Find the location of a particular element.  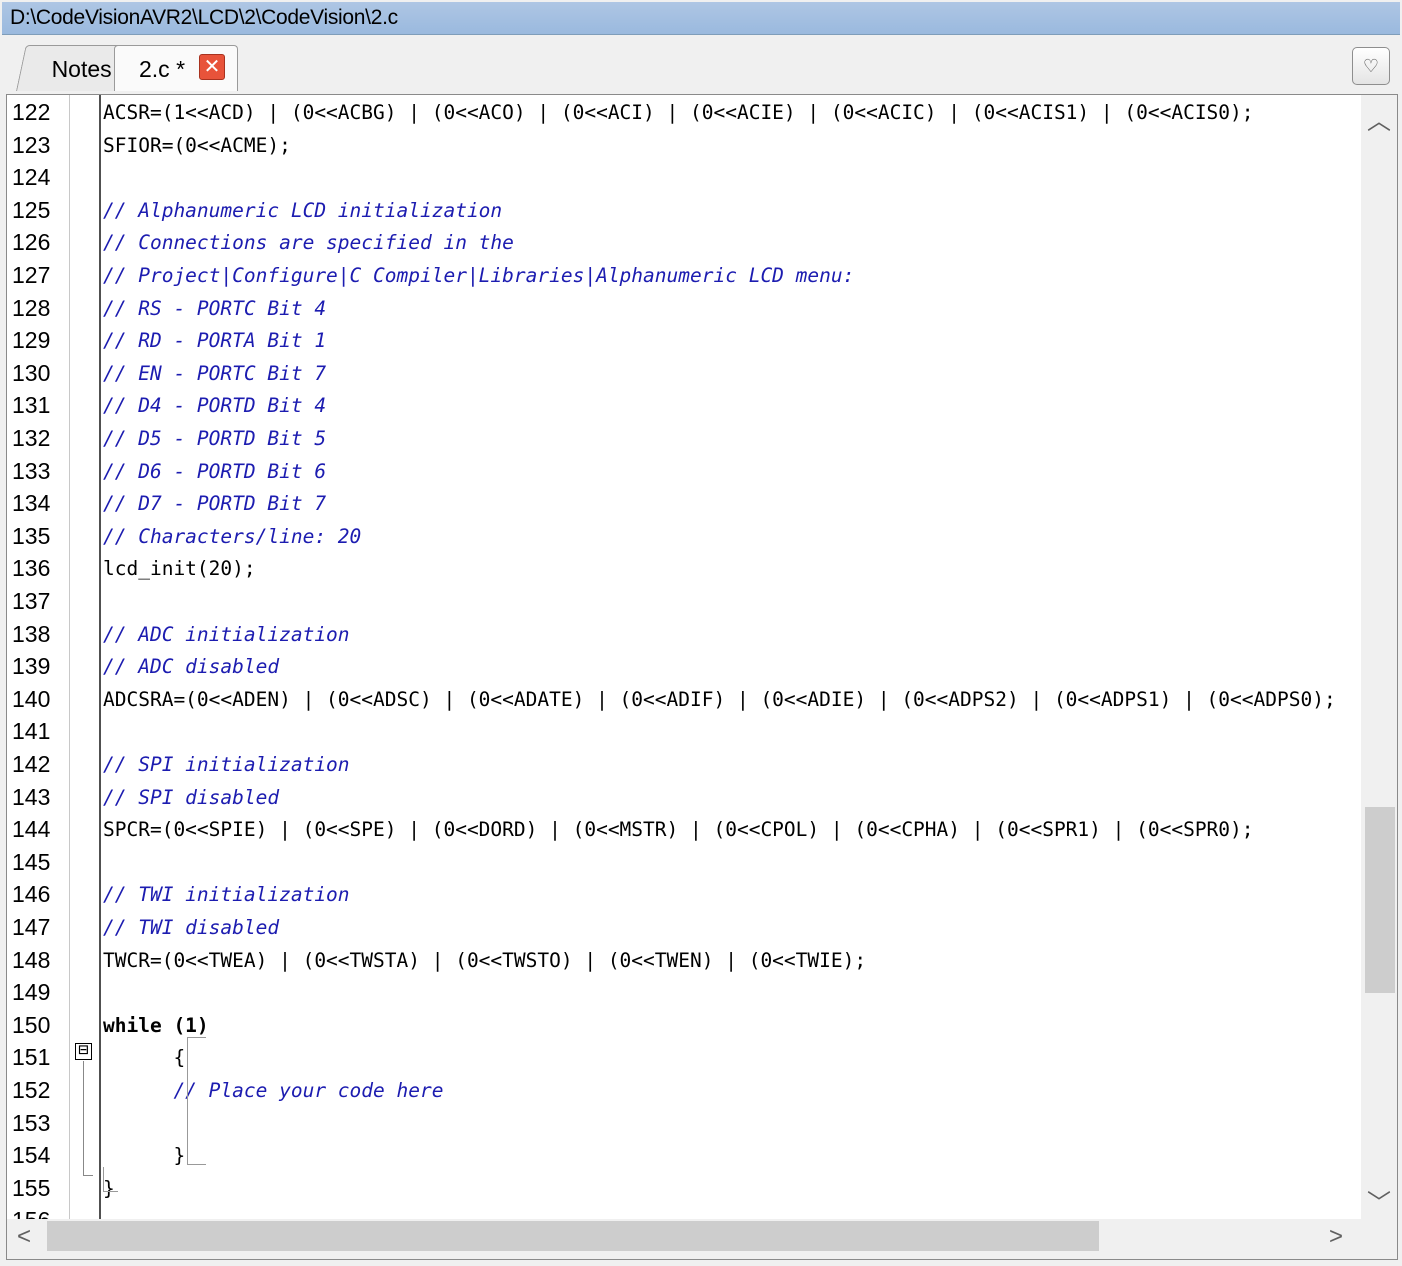

window-title: D:\CodeVisionAVR2\LCD\2\CodeVision\2.c is located at coordinates (204, 17).